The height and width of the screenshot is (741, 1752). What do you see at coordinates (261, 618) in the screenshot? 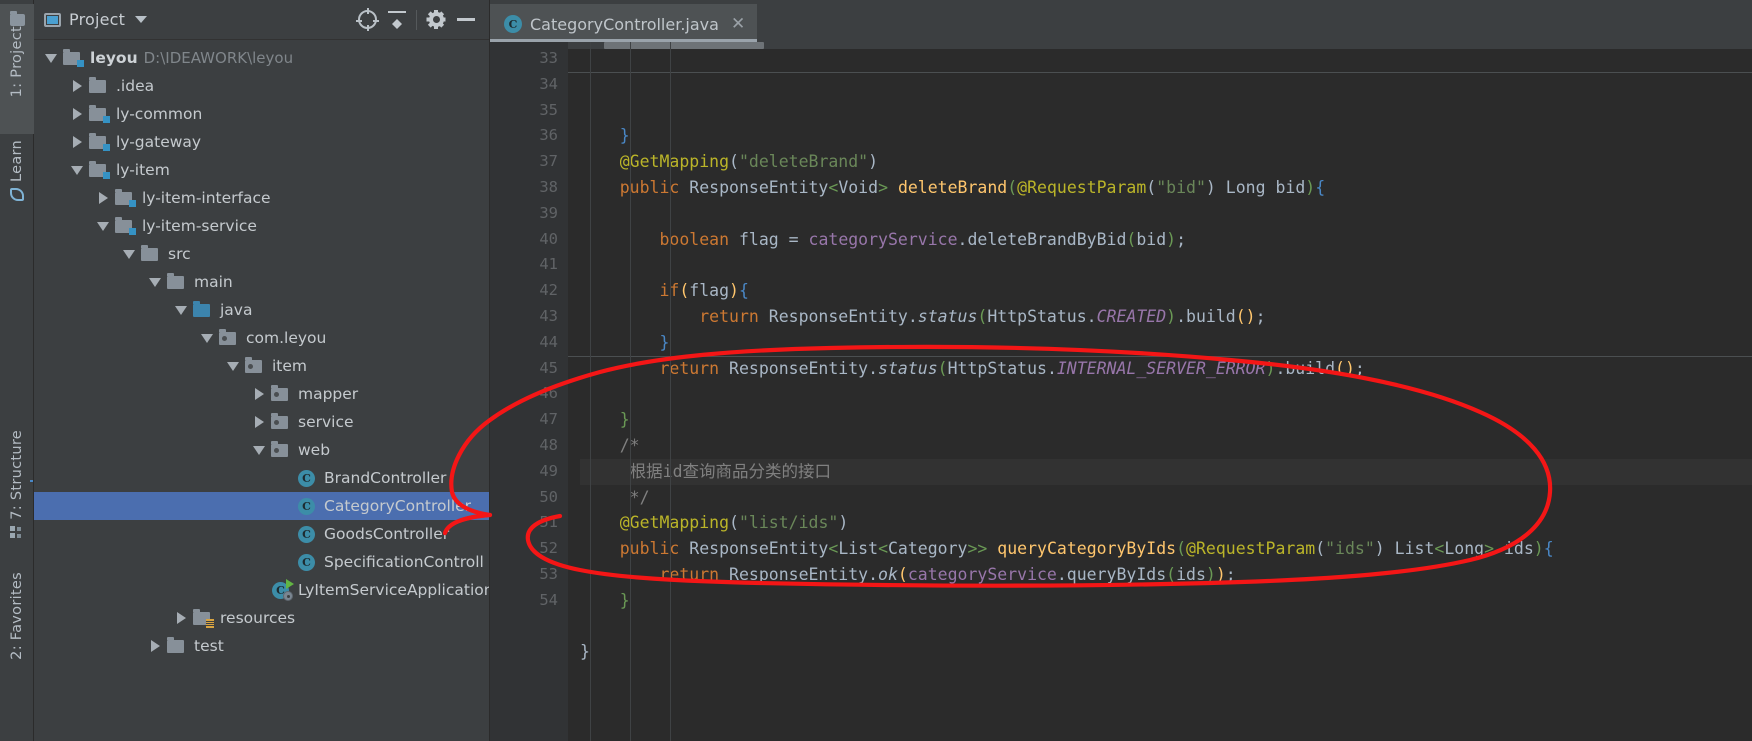
I see `tree-node-resources: resources` at bounding box center [261, 618].